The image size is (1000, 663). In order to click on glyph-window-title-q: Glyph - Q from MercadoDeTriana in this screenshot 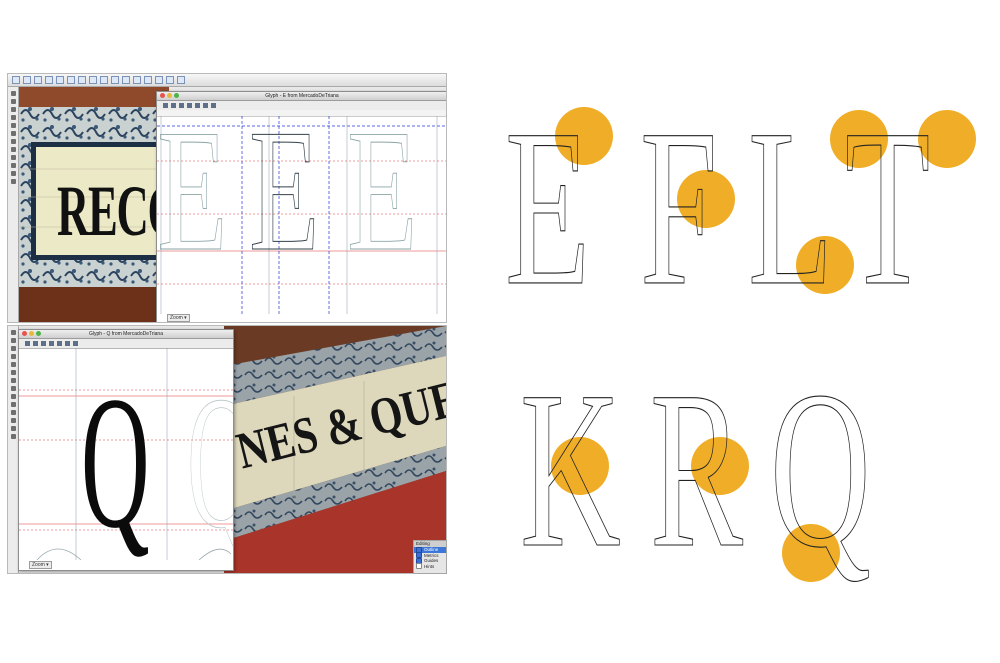, I will do `click(126, 334)`.